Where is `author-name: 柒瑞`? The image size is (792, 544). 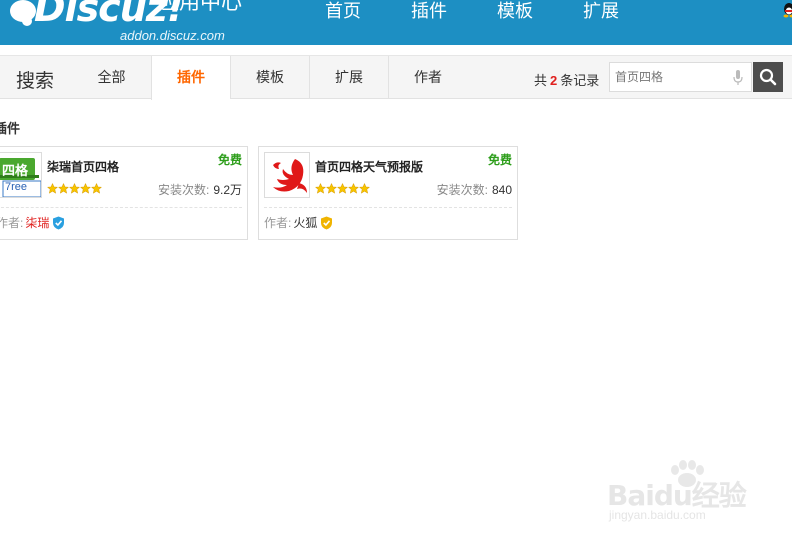
author-name: 柒瑞 is located at coordinates (37, 222).